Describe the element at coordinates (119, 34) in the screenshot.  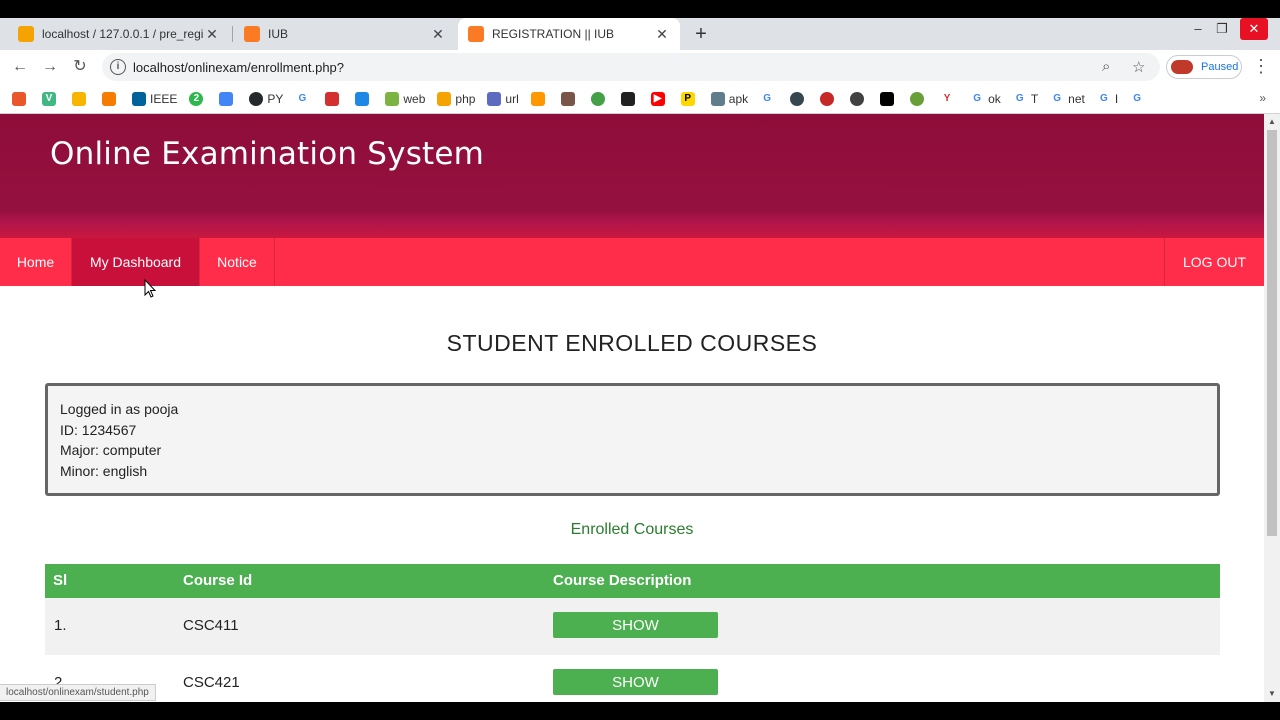
I see `tab-phpmyadmin: localhost / 127.0.0.1 / pre_registr ✕` at that location.